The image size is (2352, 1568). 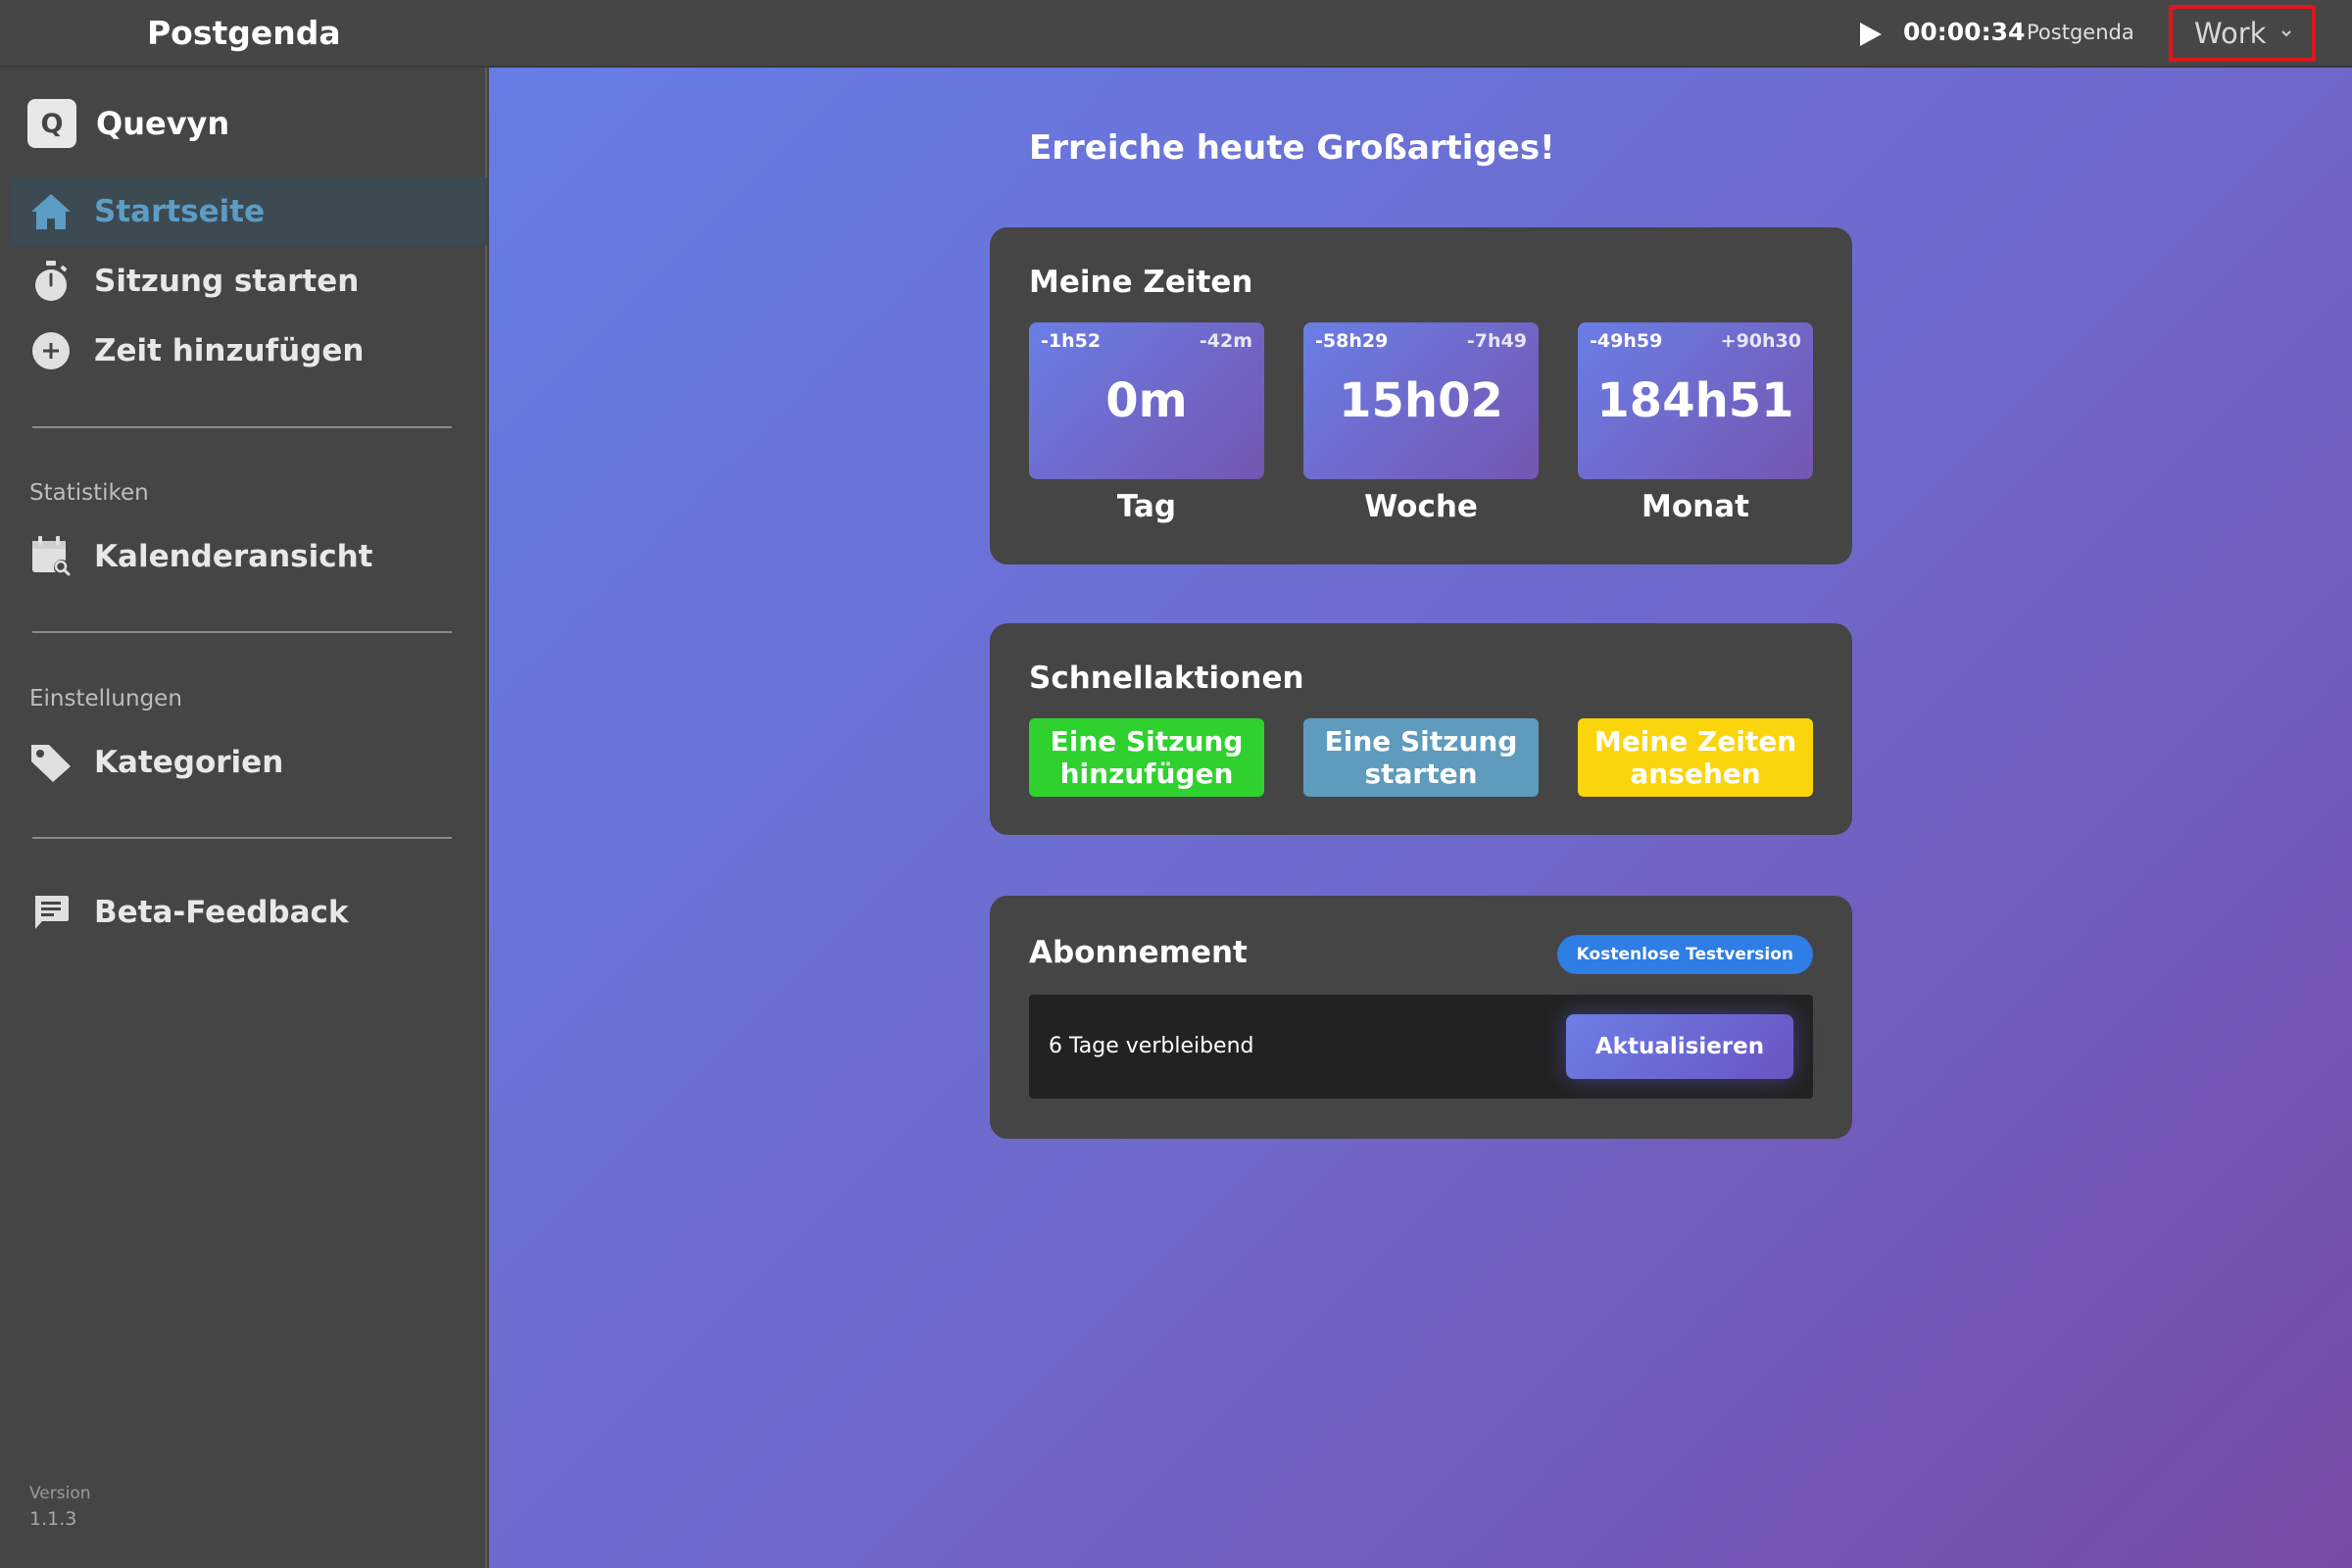 I want to click on sidebar-item-kalenderansicht: Kalenderansicht, so click(x=248, y=556).